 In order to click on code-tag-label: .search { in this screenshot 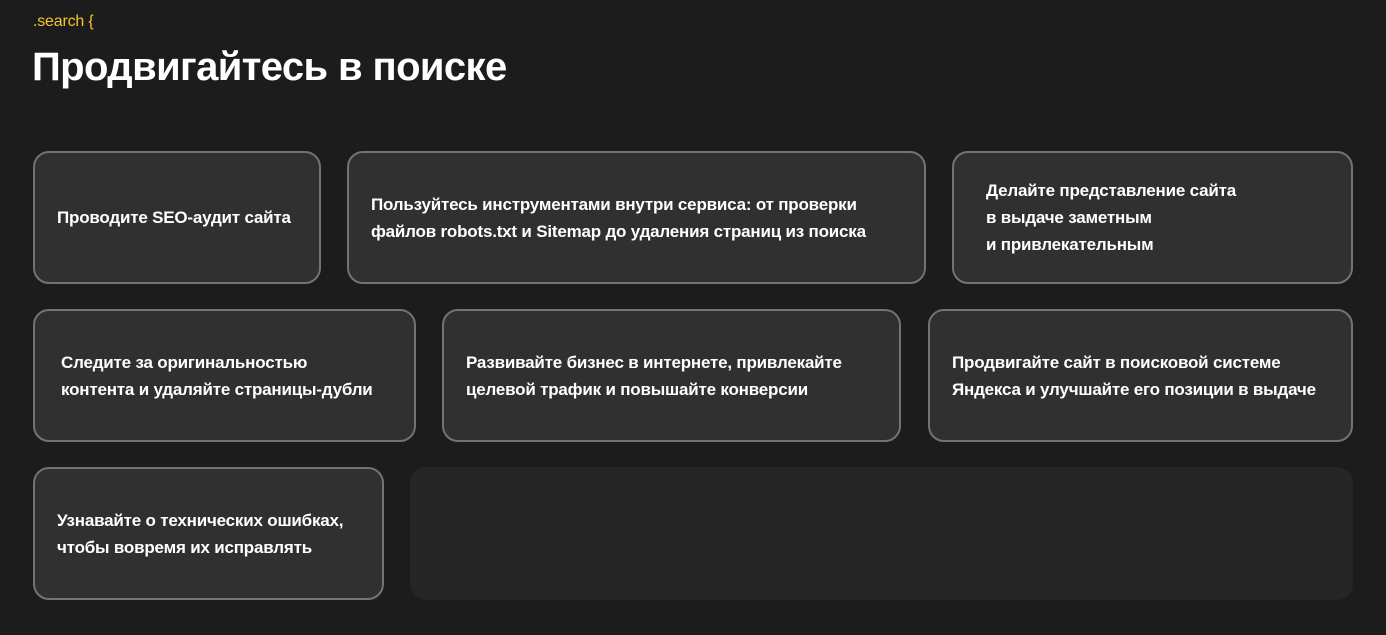, I will do `click(63, 21)`.